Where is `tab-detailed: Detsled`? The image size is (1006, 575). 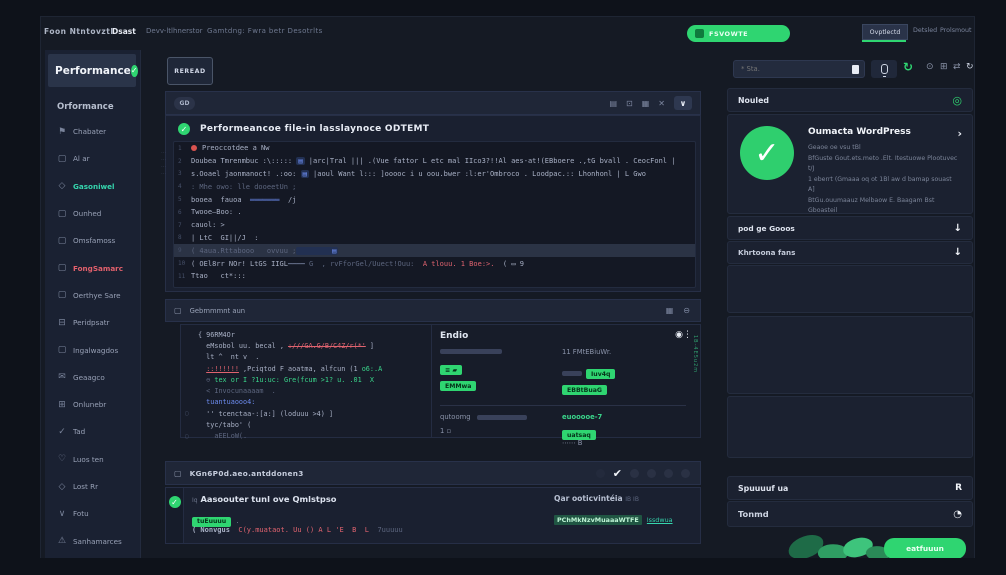
tab-detailed: Detsled is located at coordinates (925, 30).